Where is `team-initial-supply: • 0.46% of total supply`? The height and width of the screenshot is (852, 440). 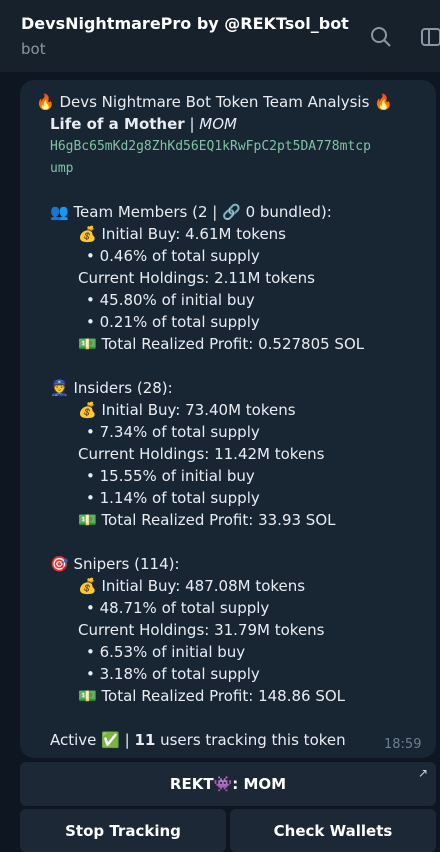 team-initial-supply: • 0.46% of total supply is located at coordinates (173, 256).